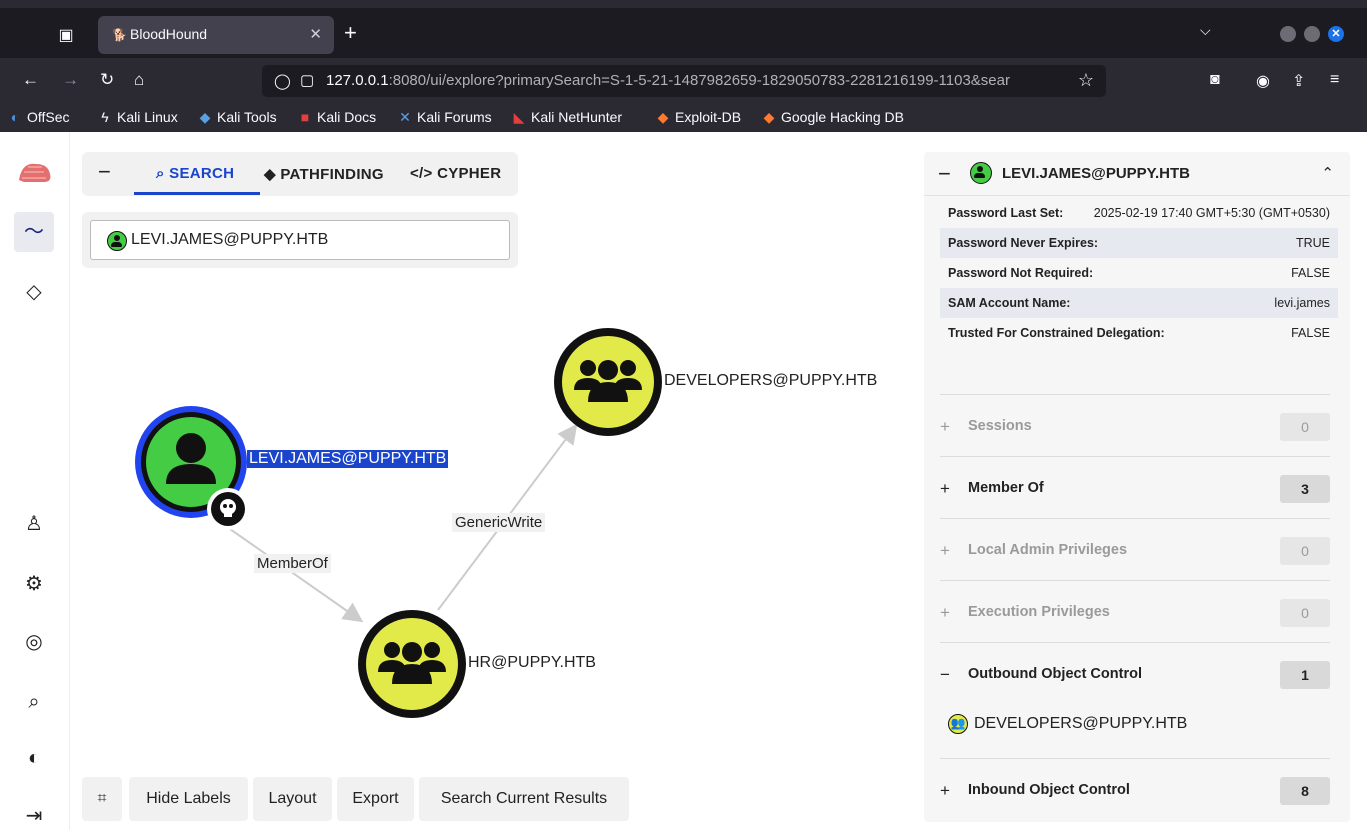  Describe the element at coordinates (34, 524) in the screenshot. I see `profile-icon: ♙` at that location.